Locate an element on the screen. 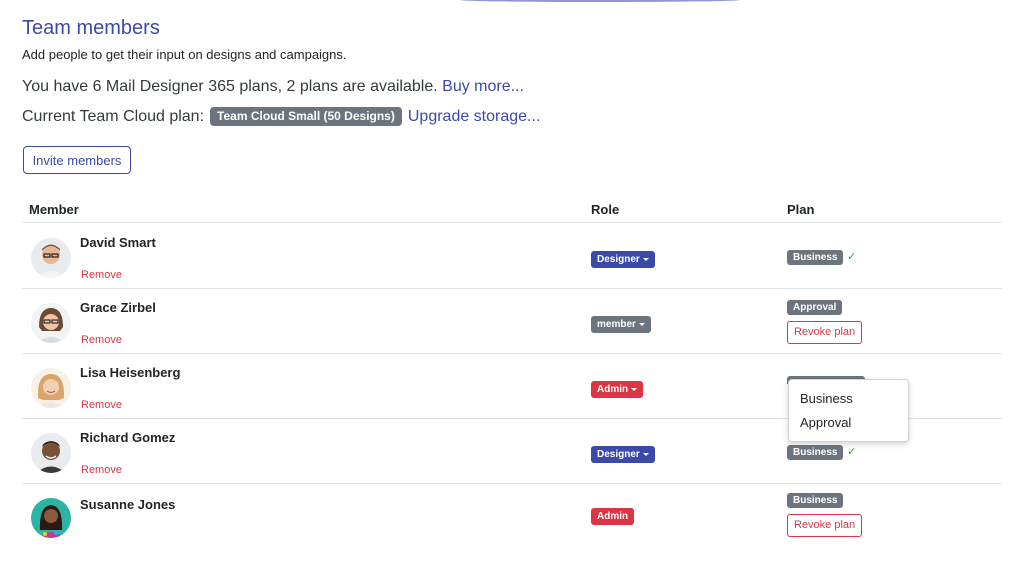 This screenshot has height=580, width=1024. column-header-member: Member is located at coordinates (54, 209).